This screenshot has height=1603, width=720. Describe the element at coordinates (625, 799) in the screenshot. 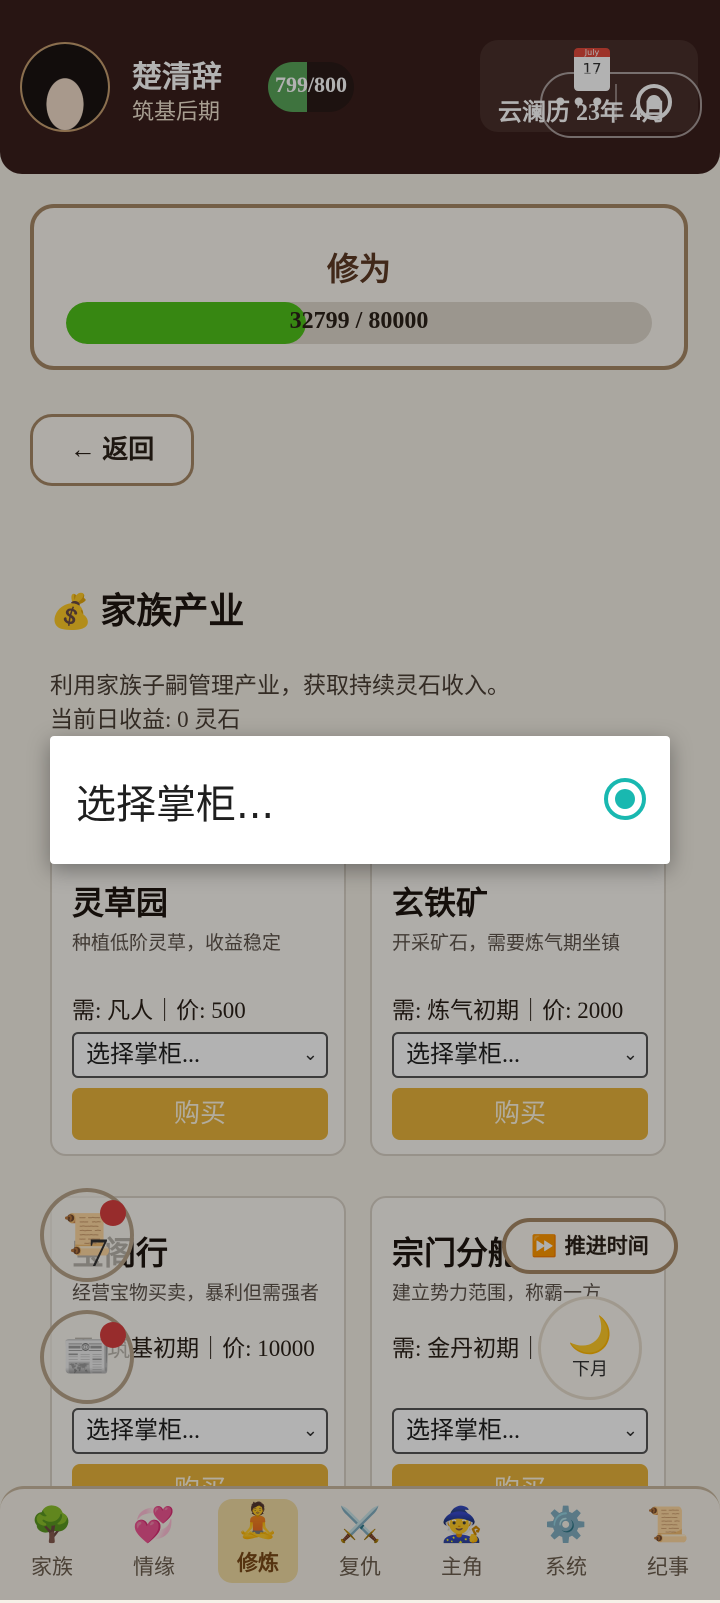

I see `radio-selected-icon` at that location.